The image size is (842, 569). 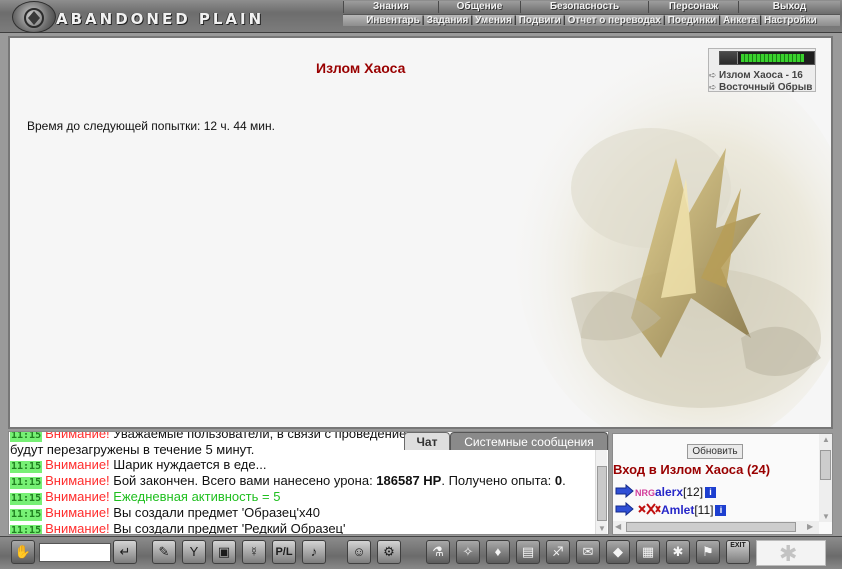 I want to click on chat-scroll-thumb, so click(x=602, y=493).